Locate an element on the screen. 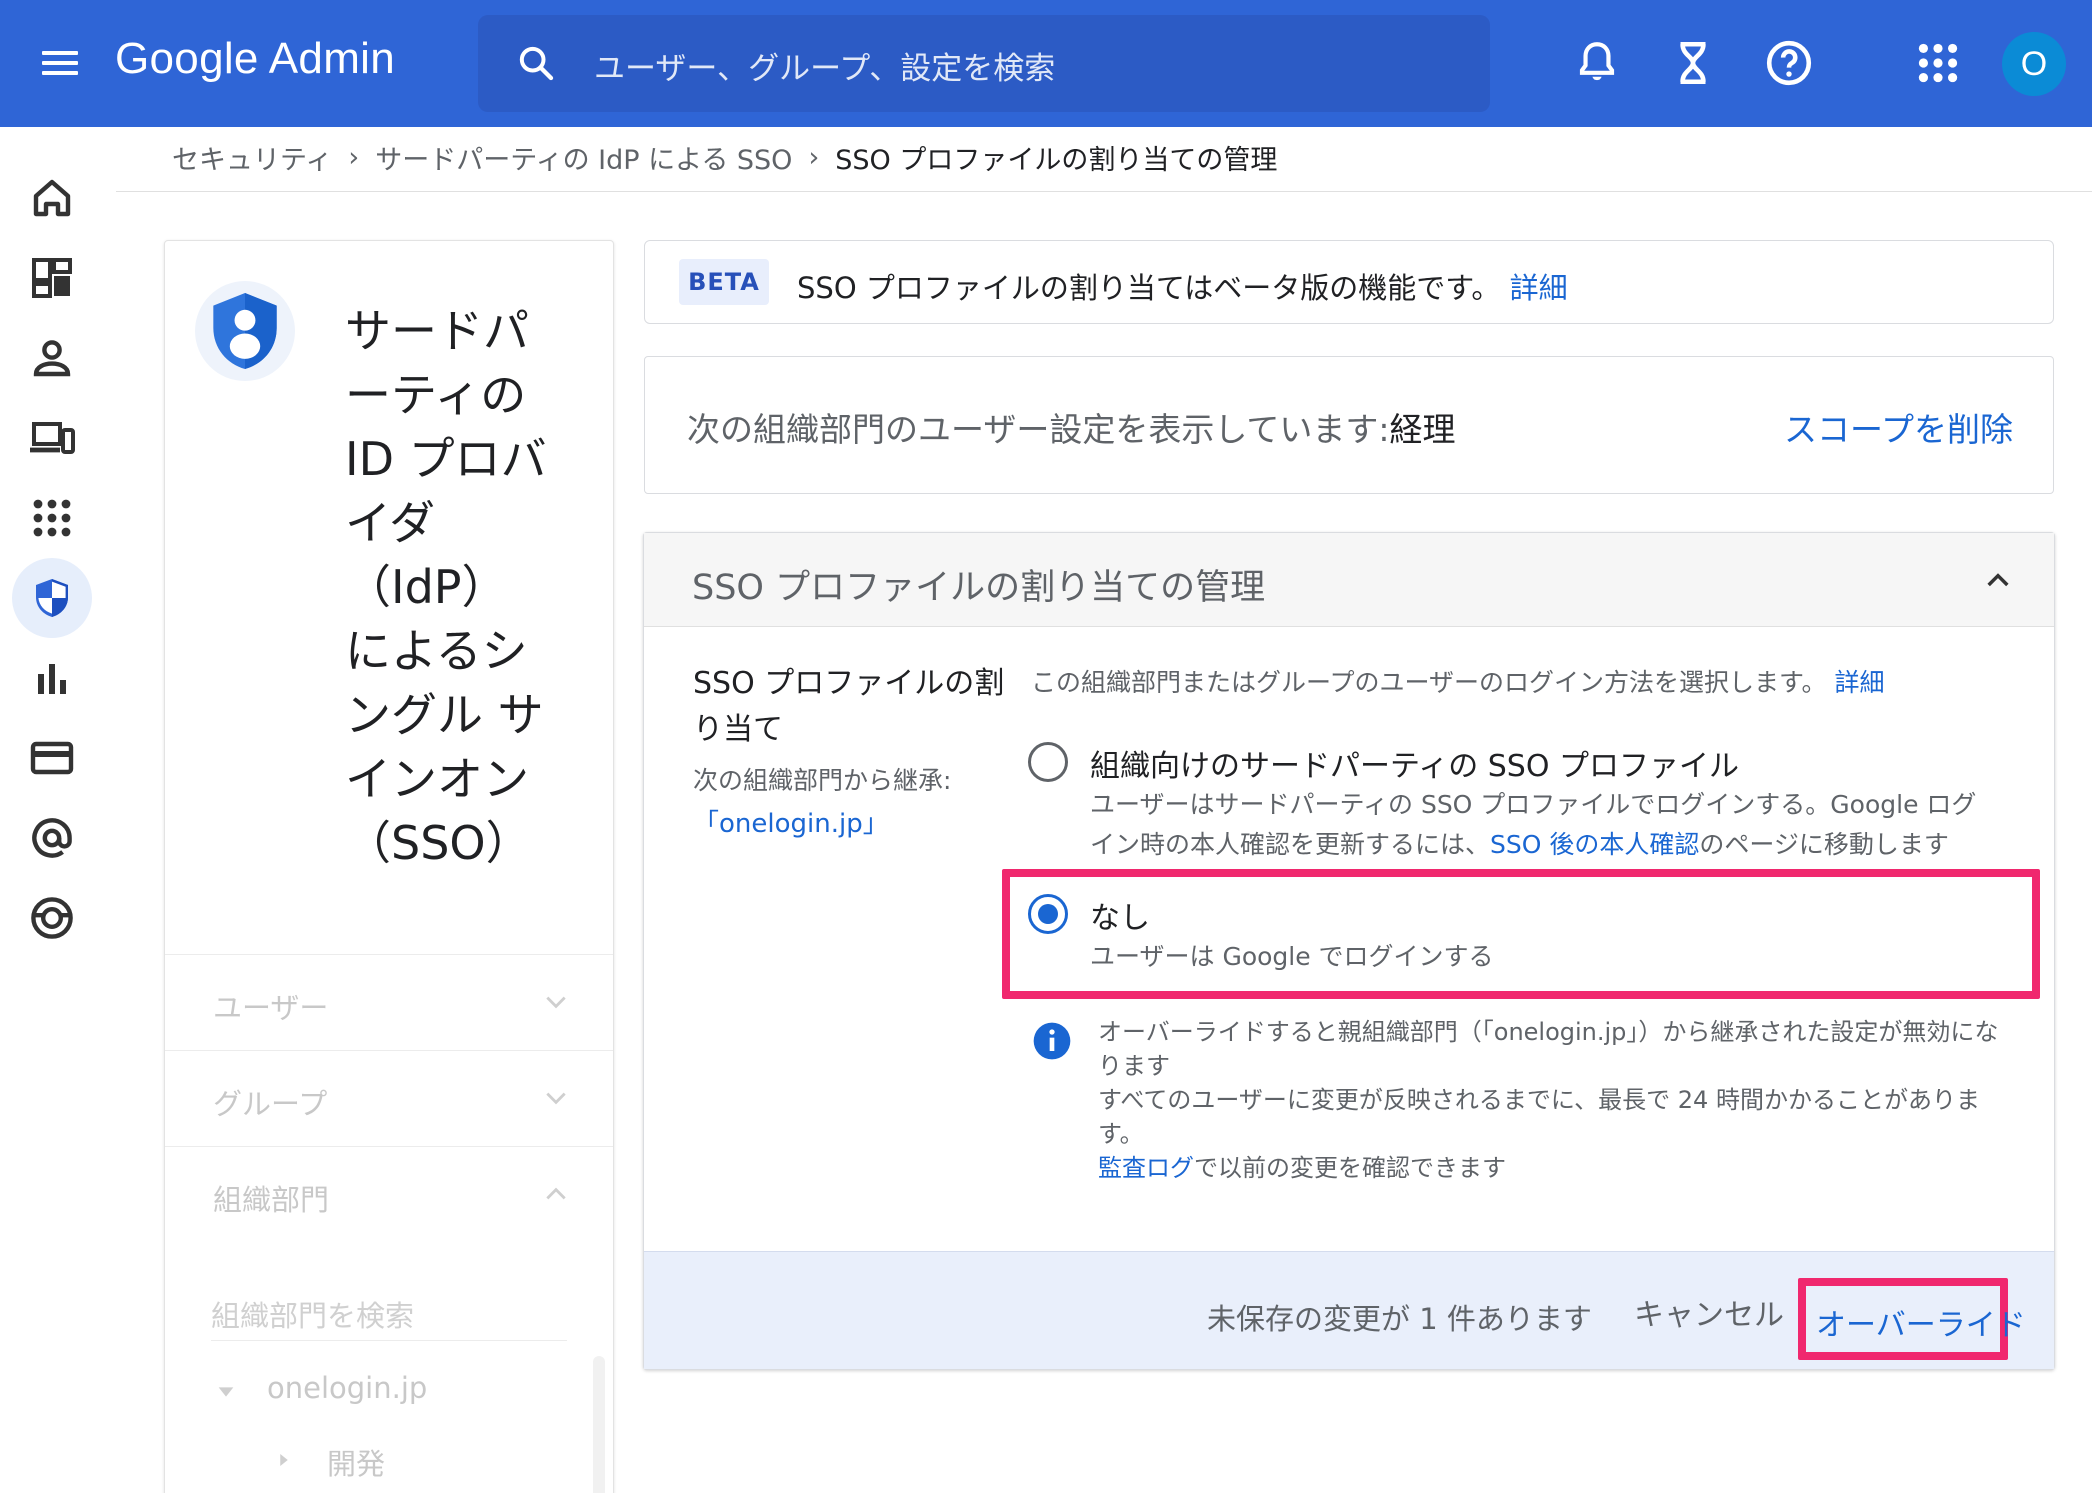 Image resolution: width=2092 pixels, height=1493 pixels. breadcrumb-divider is located at coordinates (1104, 191).